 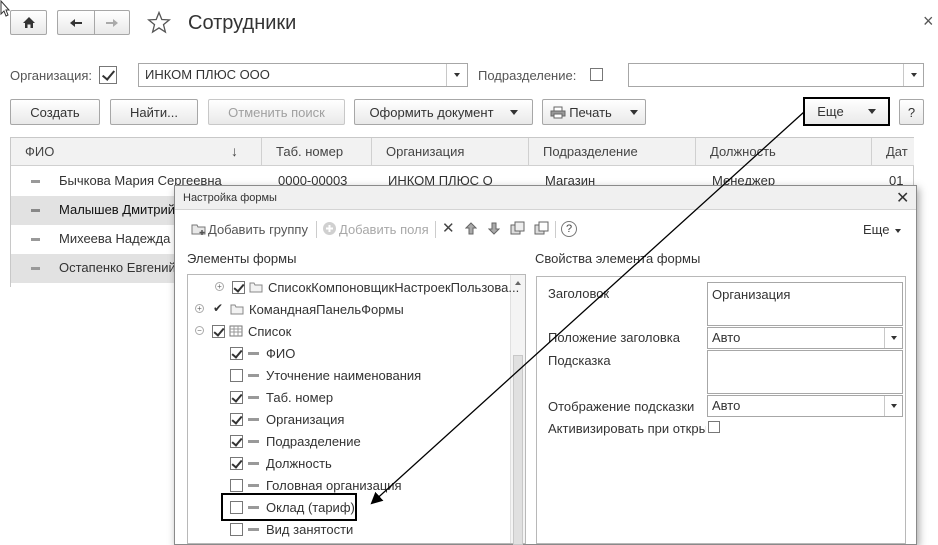 What do you see at coordinates (805, 372) in the screenshot?
I see `hint-field` at bounding box center [805, 372].